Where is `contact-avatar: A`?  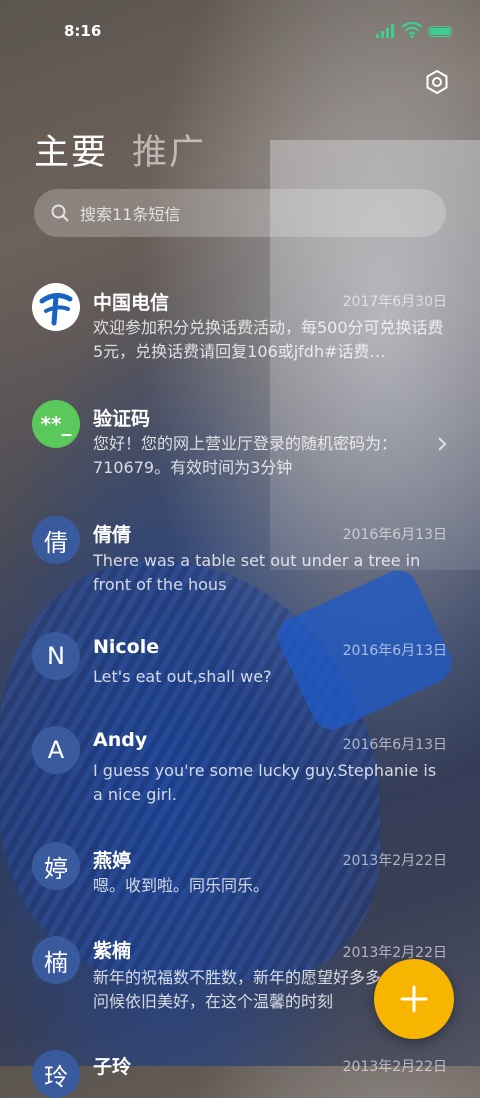 contact-avatar: A is located at coordinates (56, 750).